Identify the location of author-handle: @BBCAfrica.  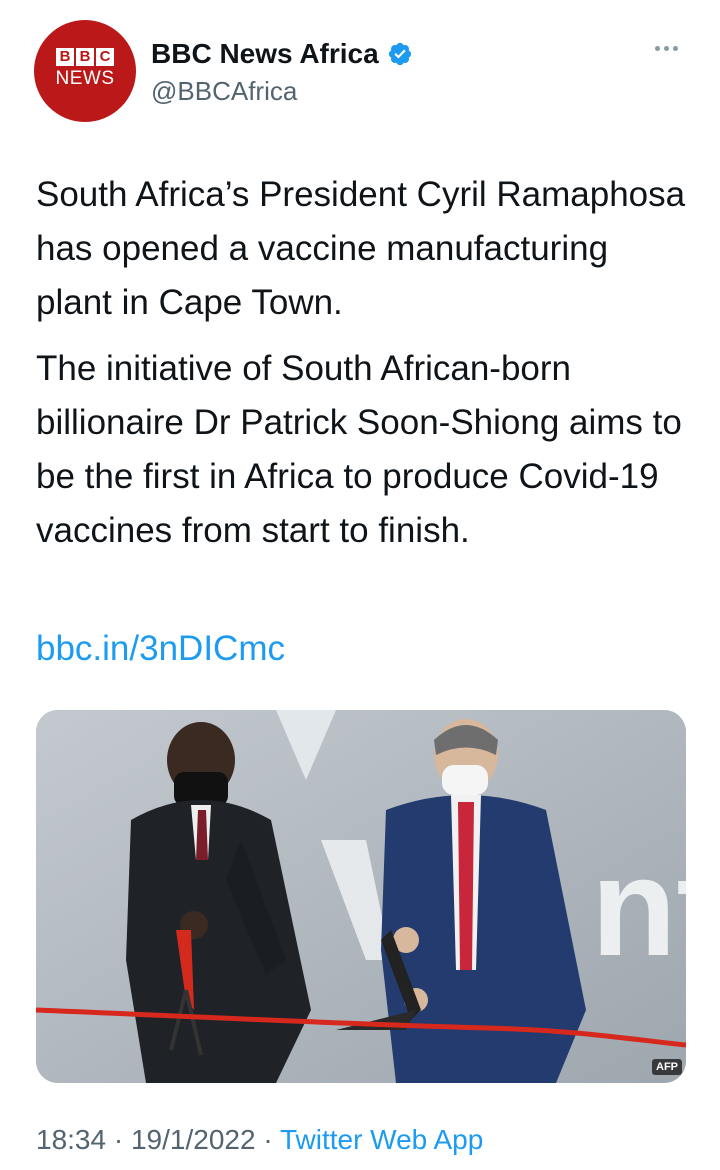
(224, 91).